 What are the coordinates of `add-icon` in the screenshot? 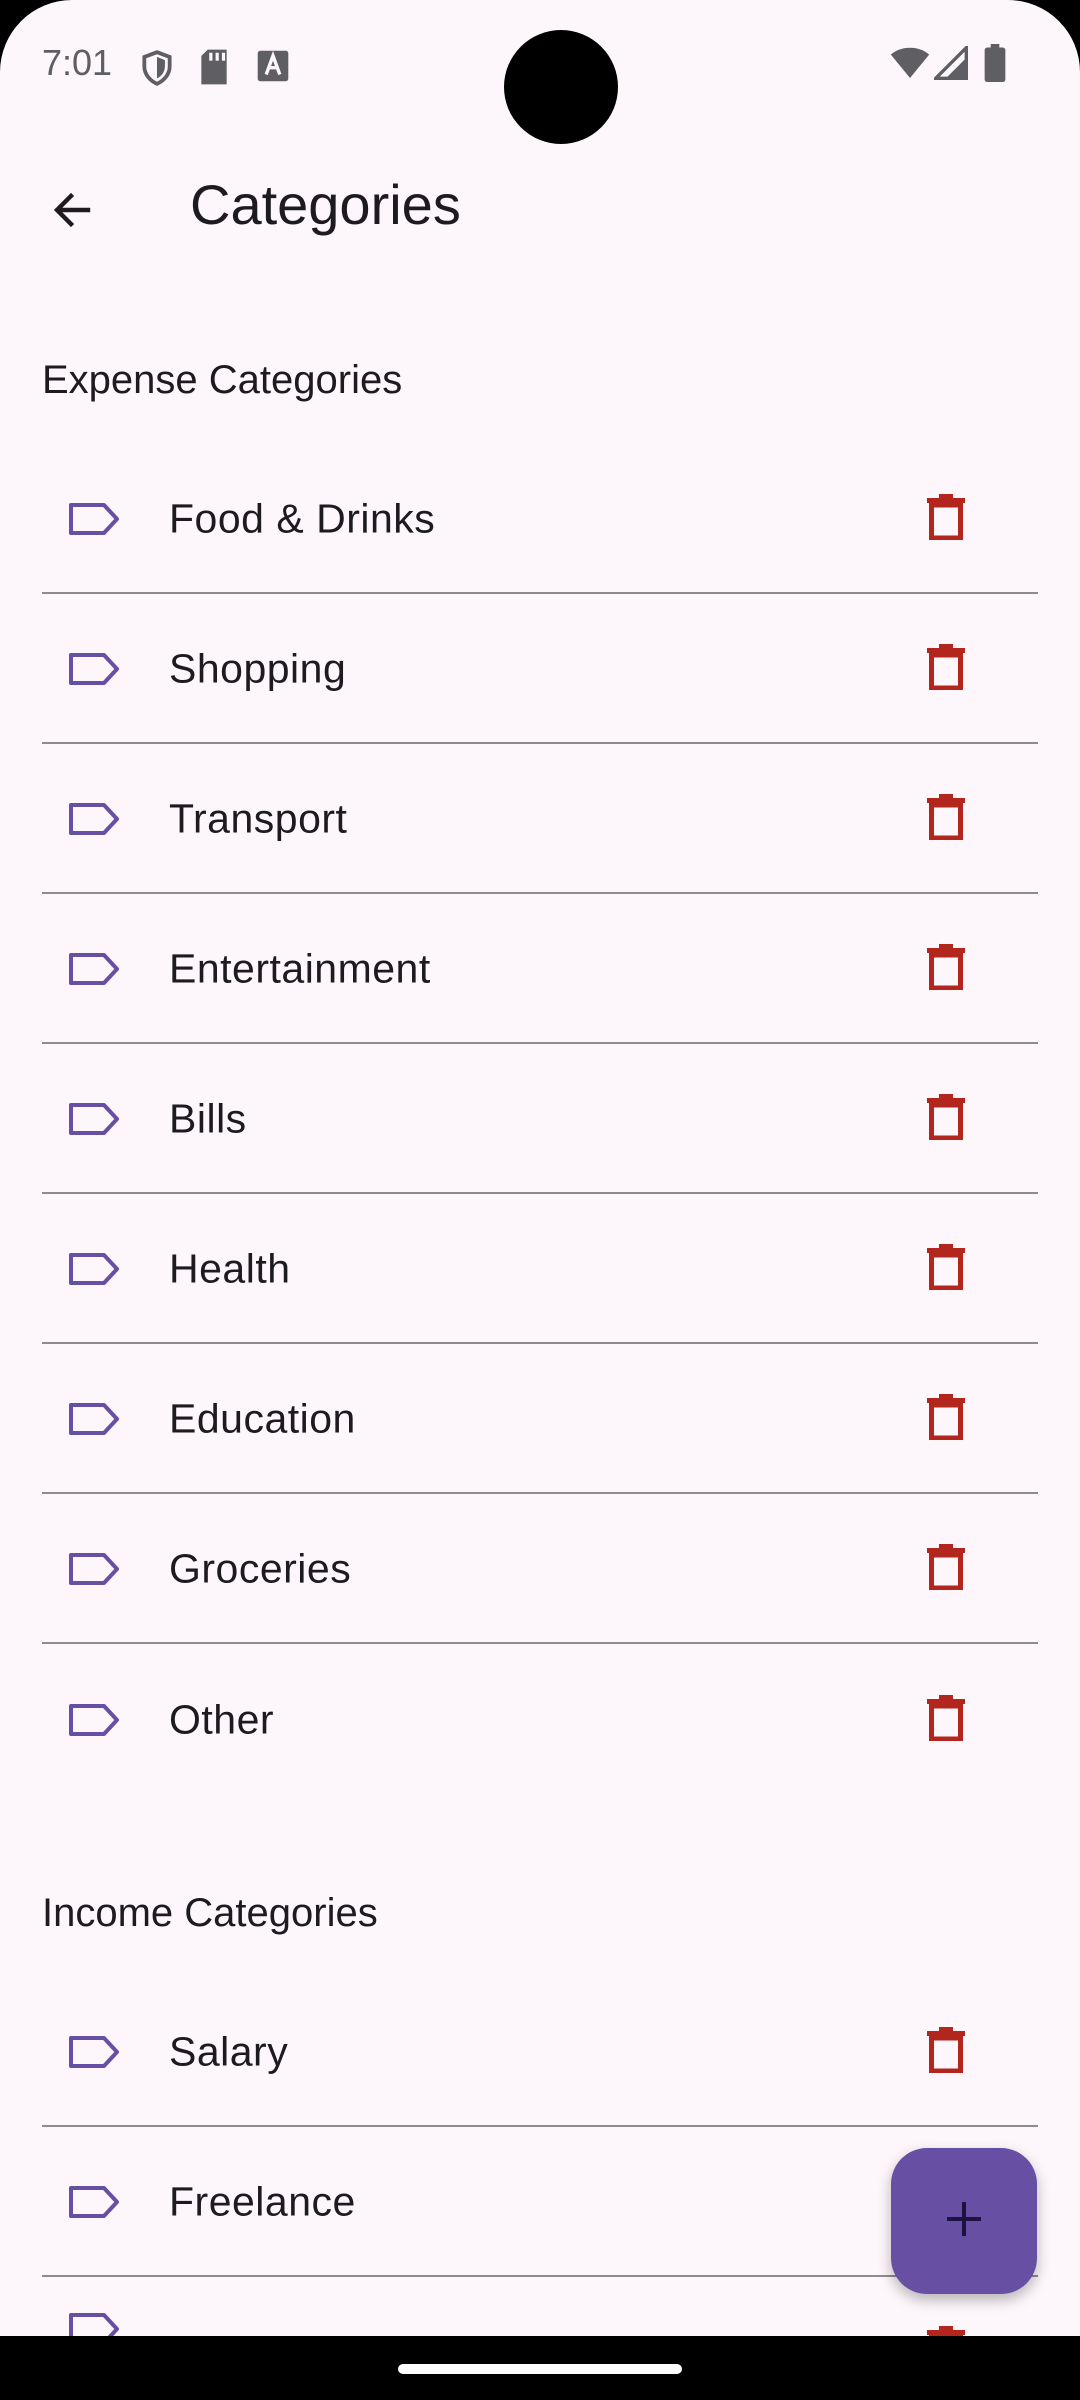 It's located at (964, 2221).